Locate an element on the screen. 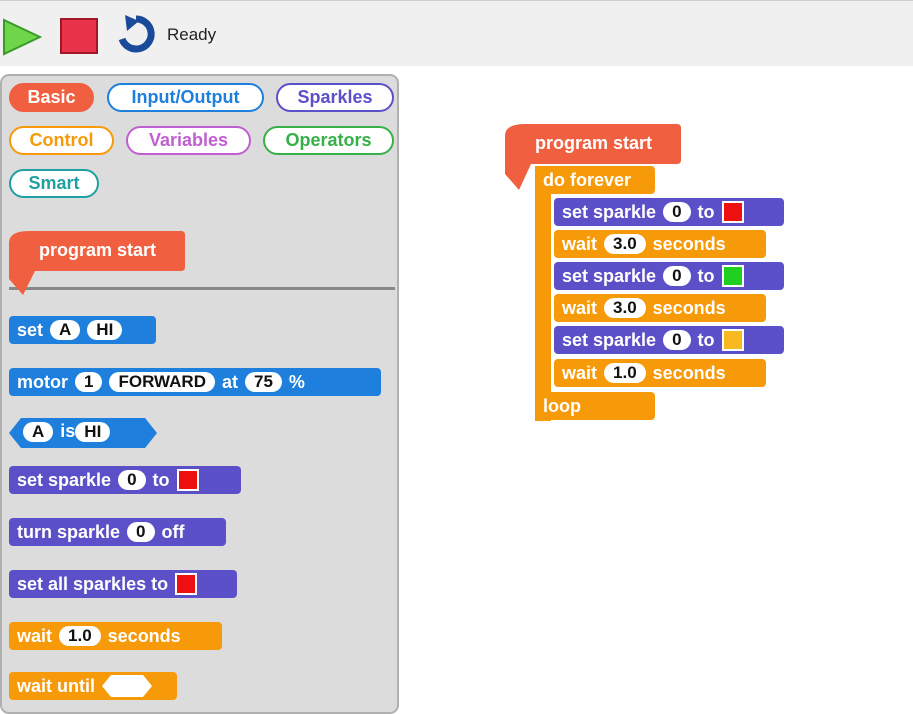 Image resolution: width=913 pixels, height=714 pixels. category-variables: Variables is located at coordinates (188, 140).